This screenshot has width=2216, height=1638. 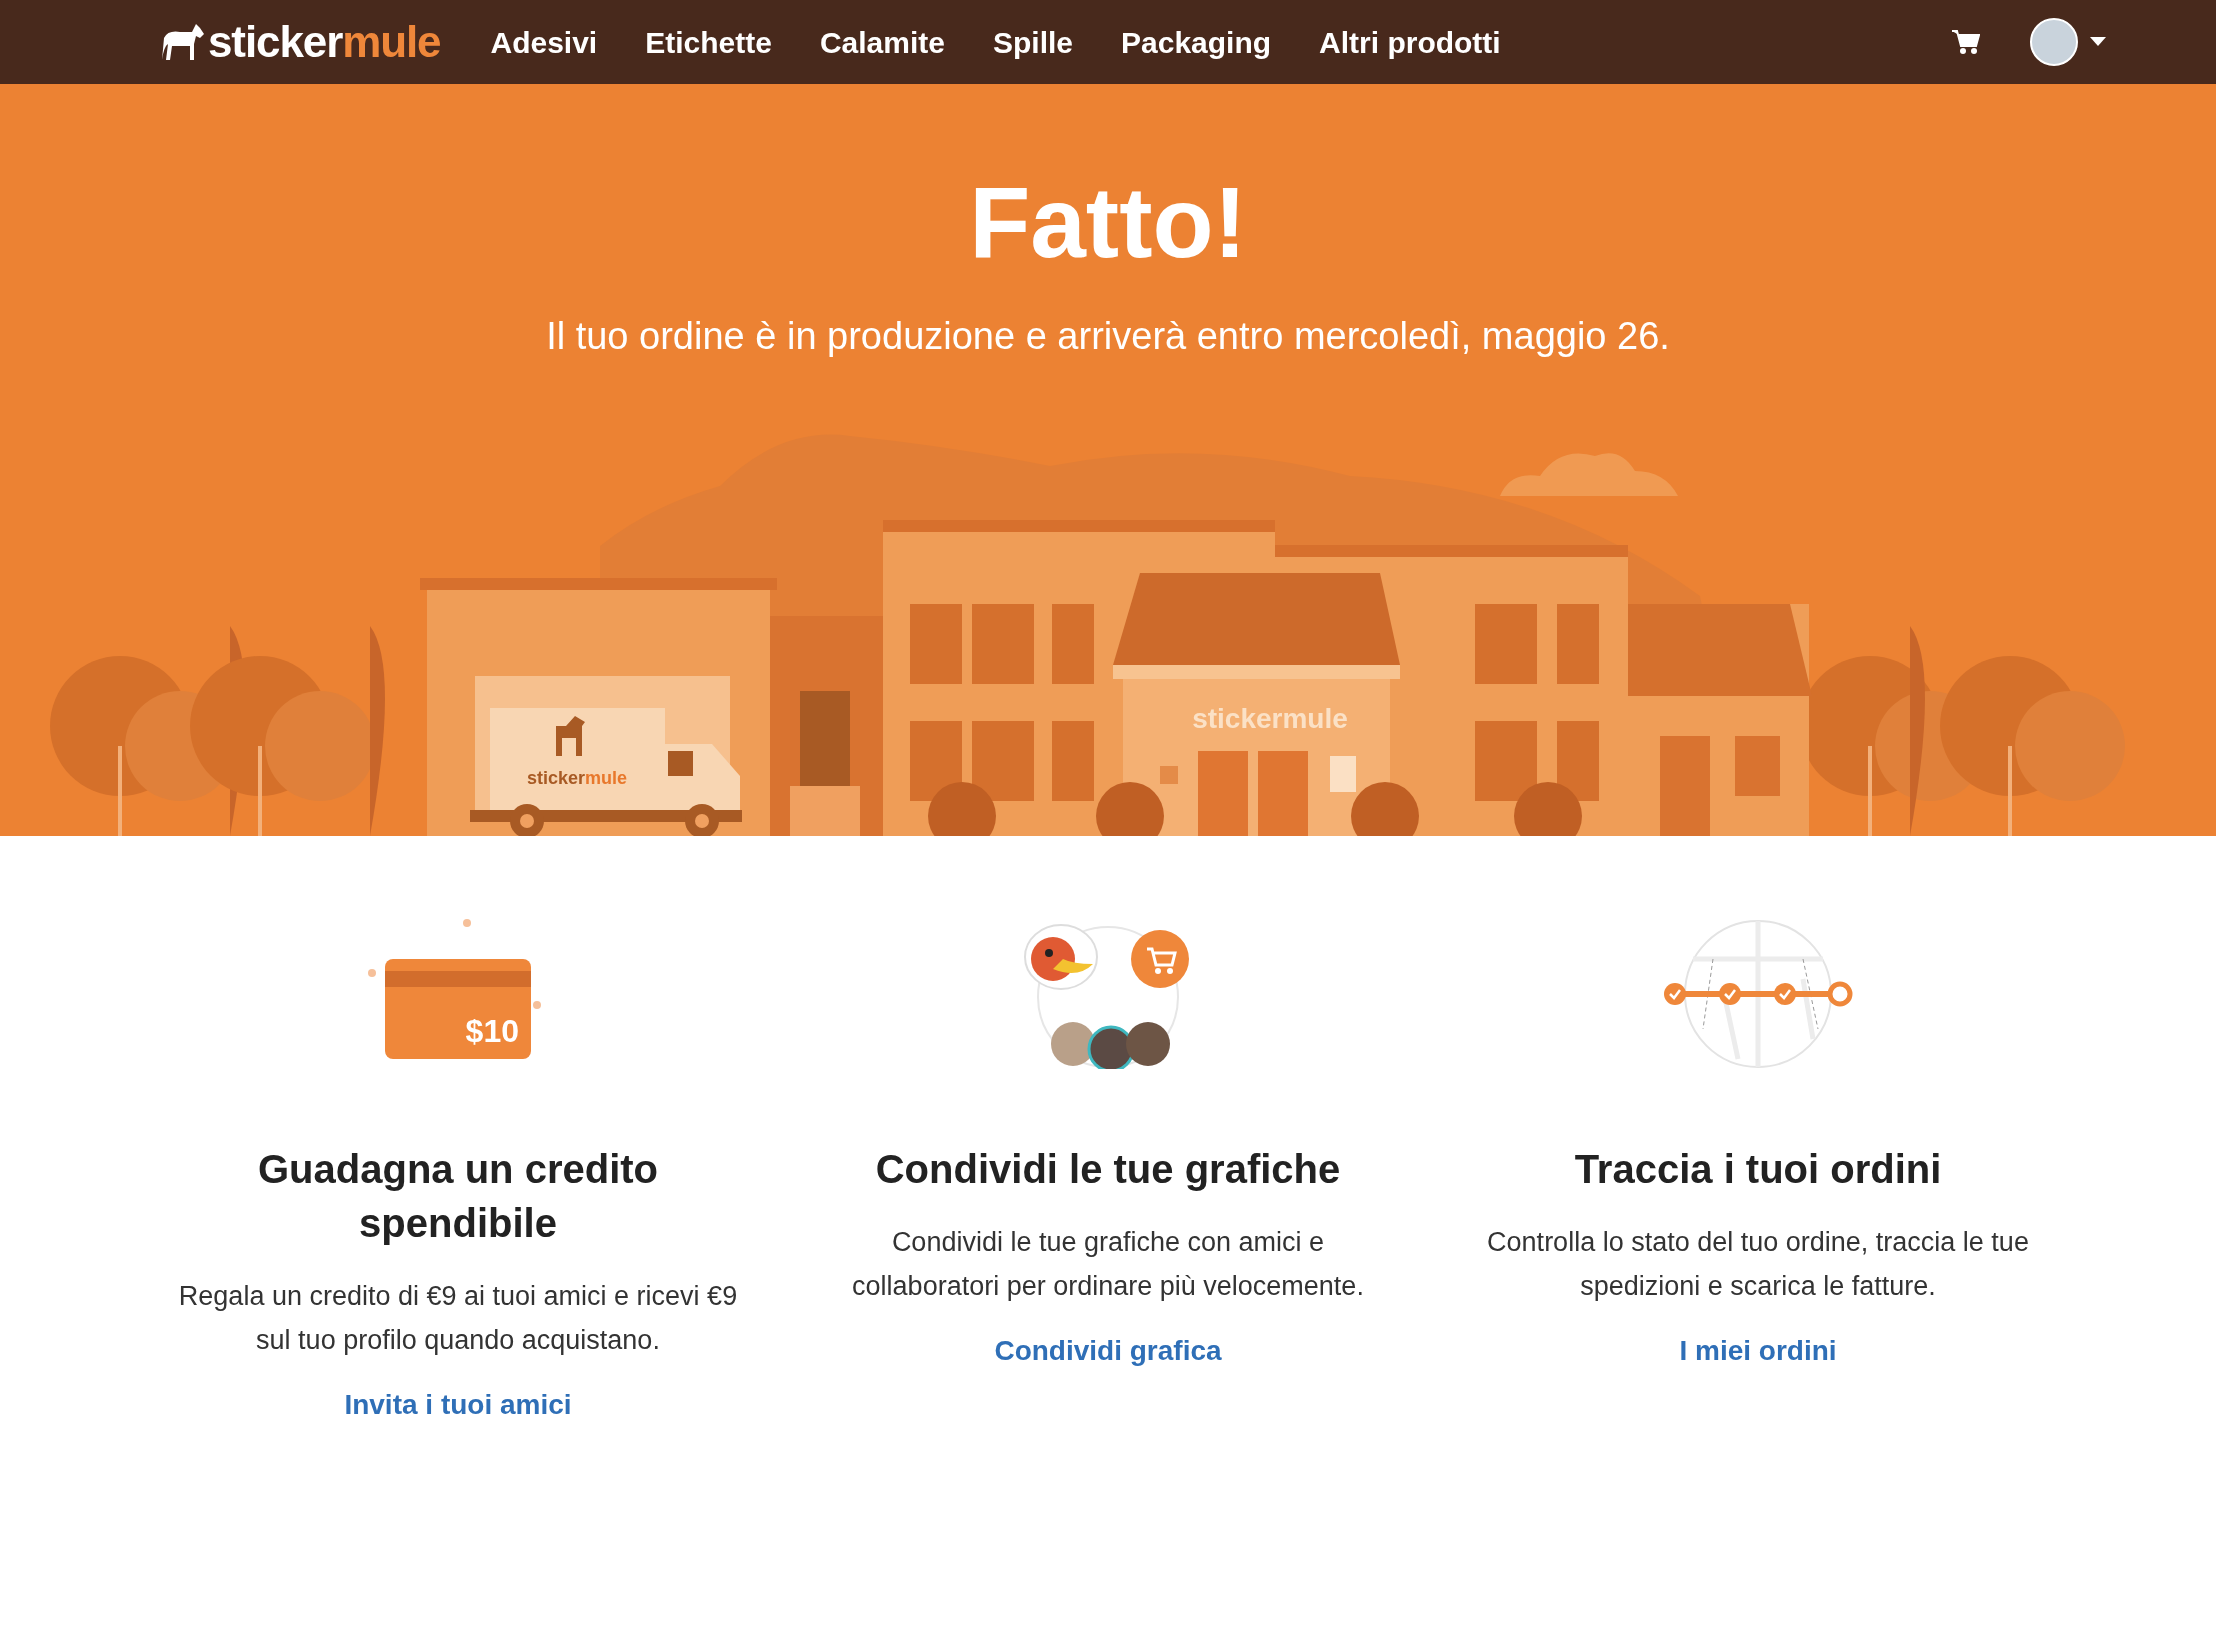 I want to click on feature-heading: Traccia i tuoi ordini, so click(x=1758, y=1169).